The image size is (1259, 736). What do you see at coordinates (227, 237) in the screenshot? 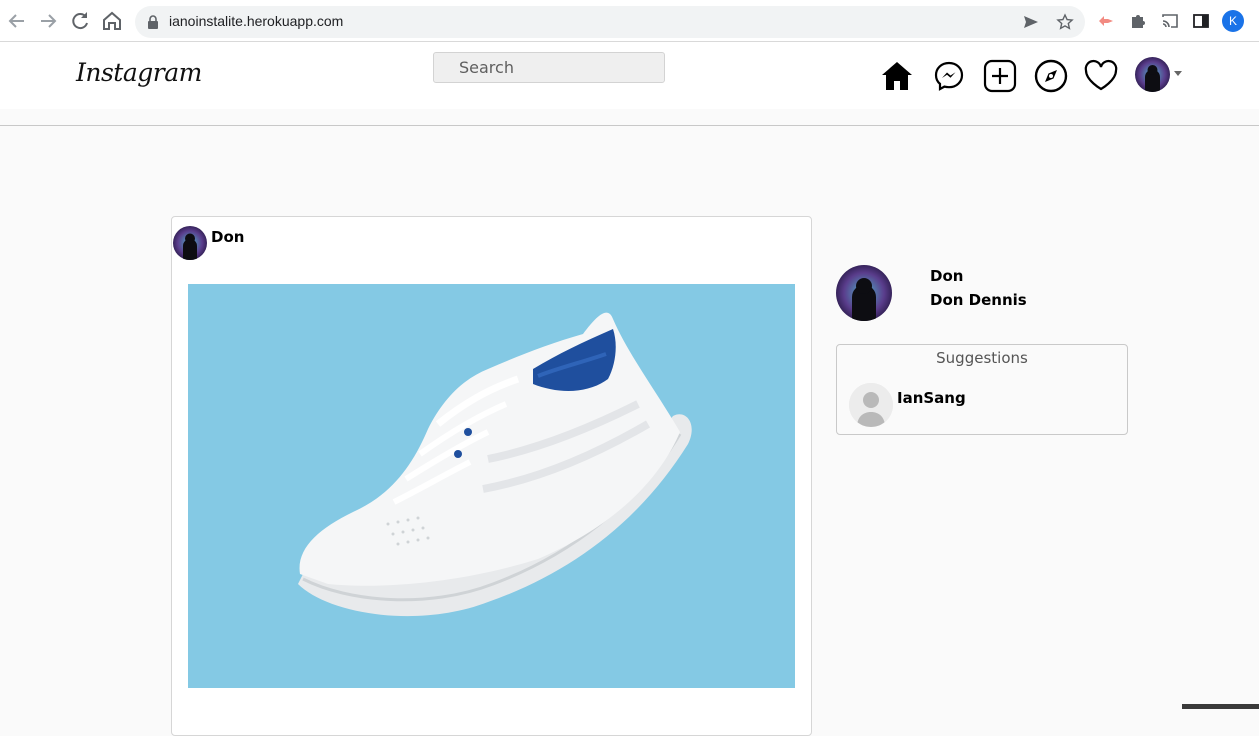
I see `post-author-username: Don` at bounding box center [227, 237].